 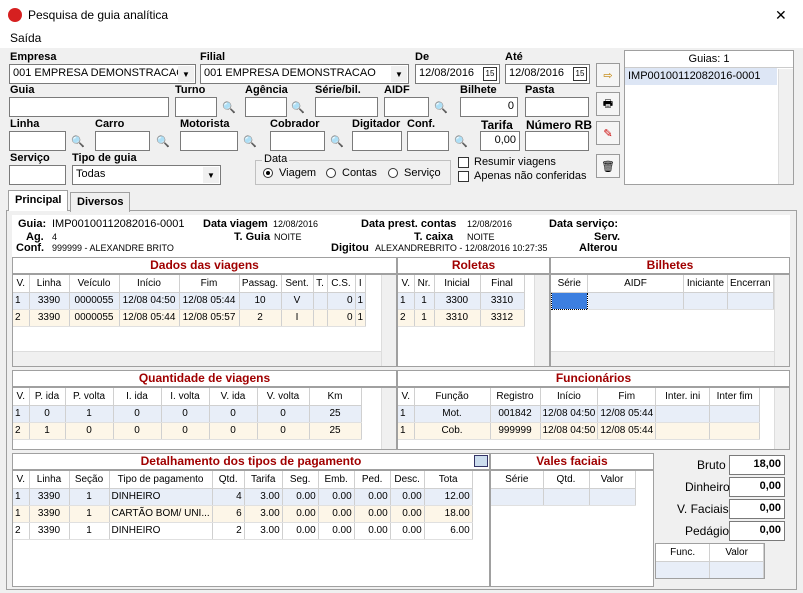 What do you see at coordinates (102, 74) in the screenshot?
I see `empresa-select: 001 EMPRESA DEMONSTRACAO ▼` at bounding box center [102, 74].